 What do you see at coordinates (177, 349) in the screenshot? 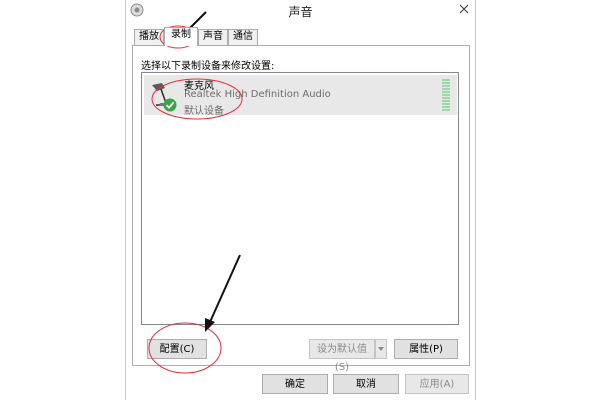
I see `configure-button: 配置(C)` at bounding box center [177, 349].